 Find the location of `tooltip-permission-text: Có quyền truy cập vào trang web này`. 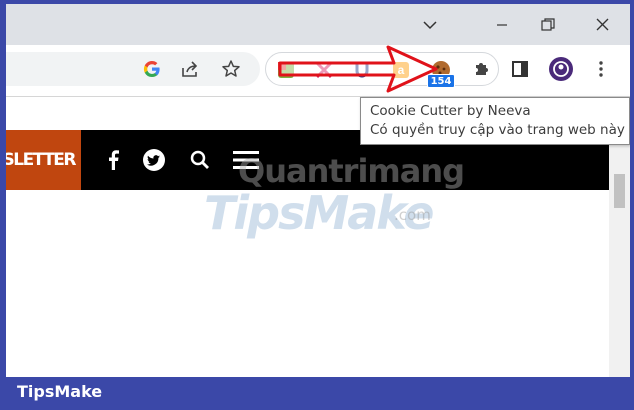

tooltip-permission-text: Có quyền truy cập vào trang web này is located at coordinates (497, 130).